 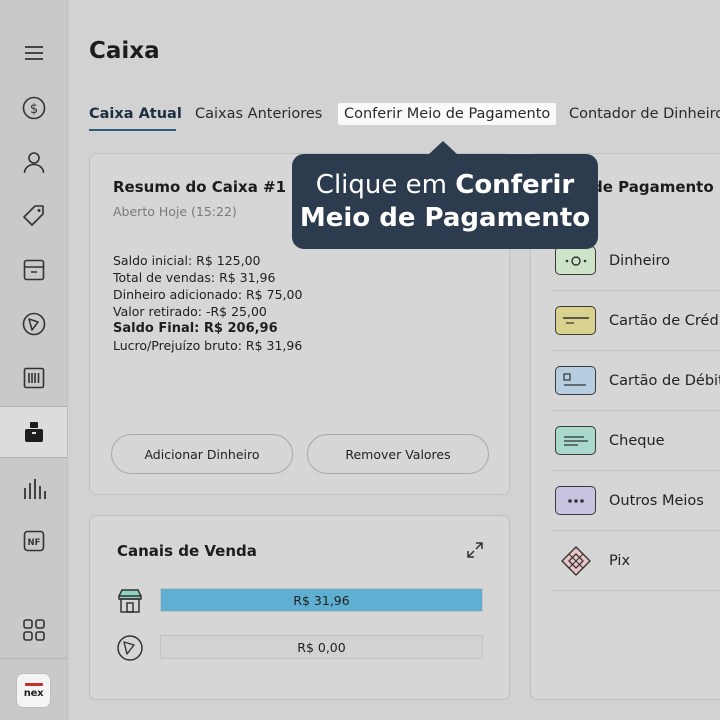 What do you see at coordinates (175, 211) in the screenshot?
I see `summary-subtitle: Aberto Hoje (15:22)` at bounding box center [175, 211].